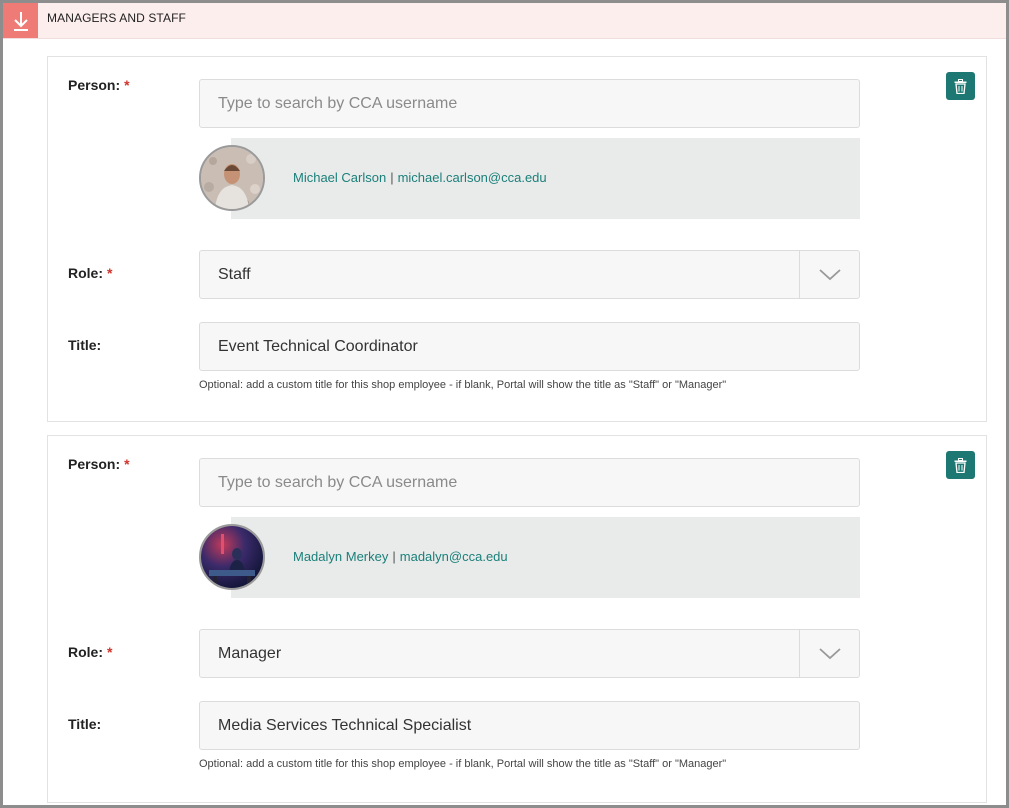 Image resolution: width=1009 pixels, height=808 pixels. Describe the element at coordinates (529, 653) in the screenshot. I see `role-select: Manager` at that location.